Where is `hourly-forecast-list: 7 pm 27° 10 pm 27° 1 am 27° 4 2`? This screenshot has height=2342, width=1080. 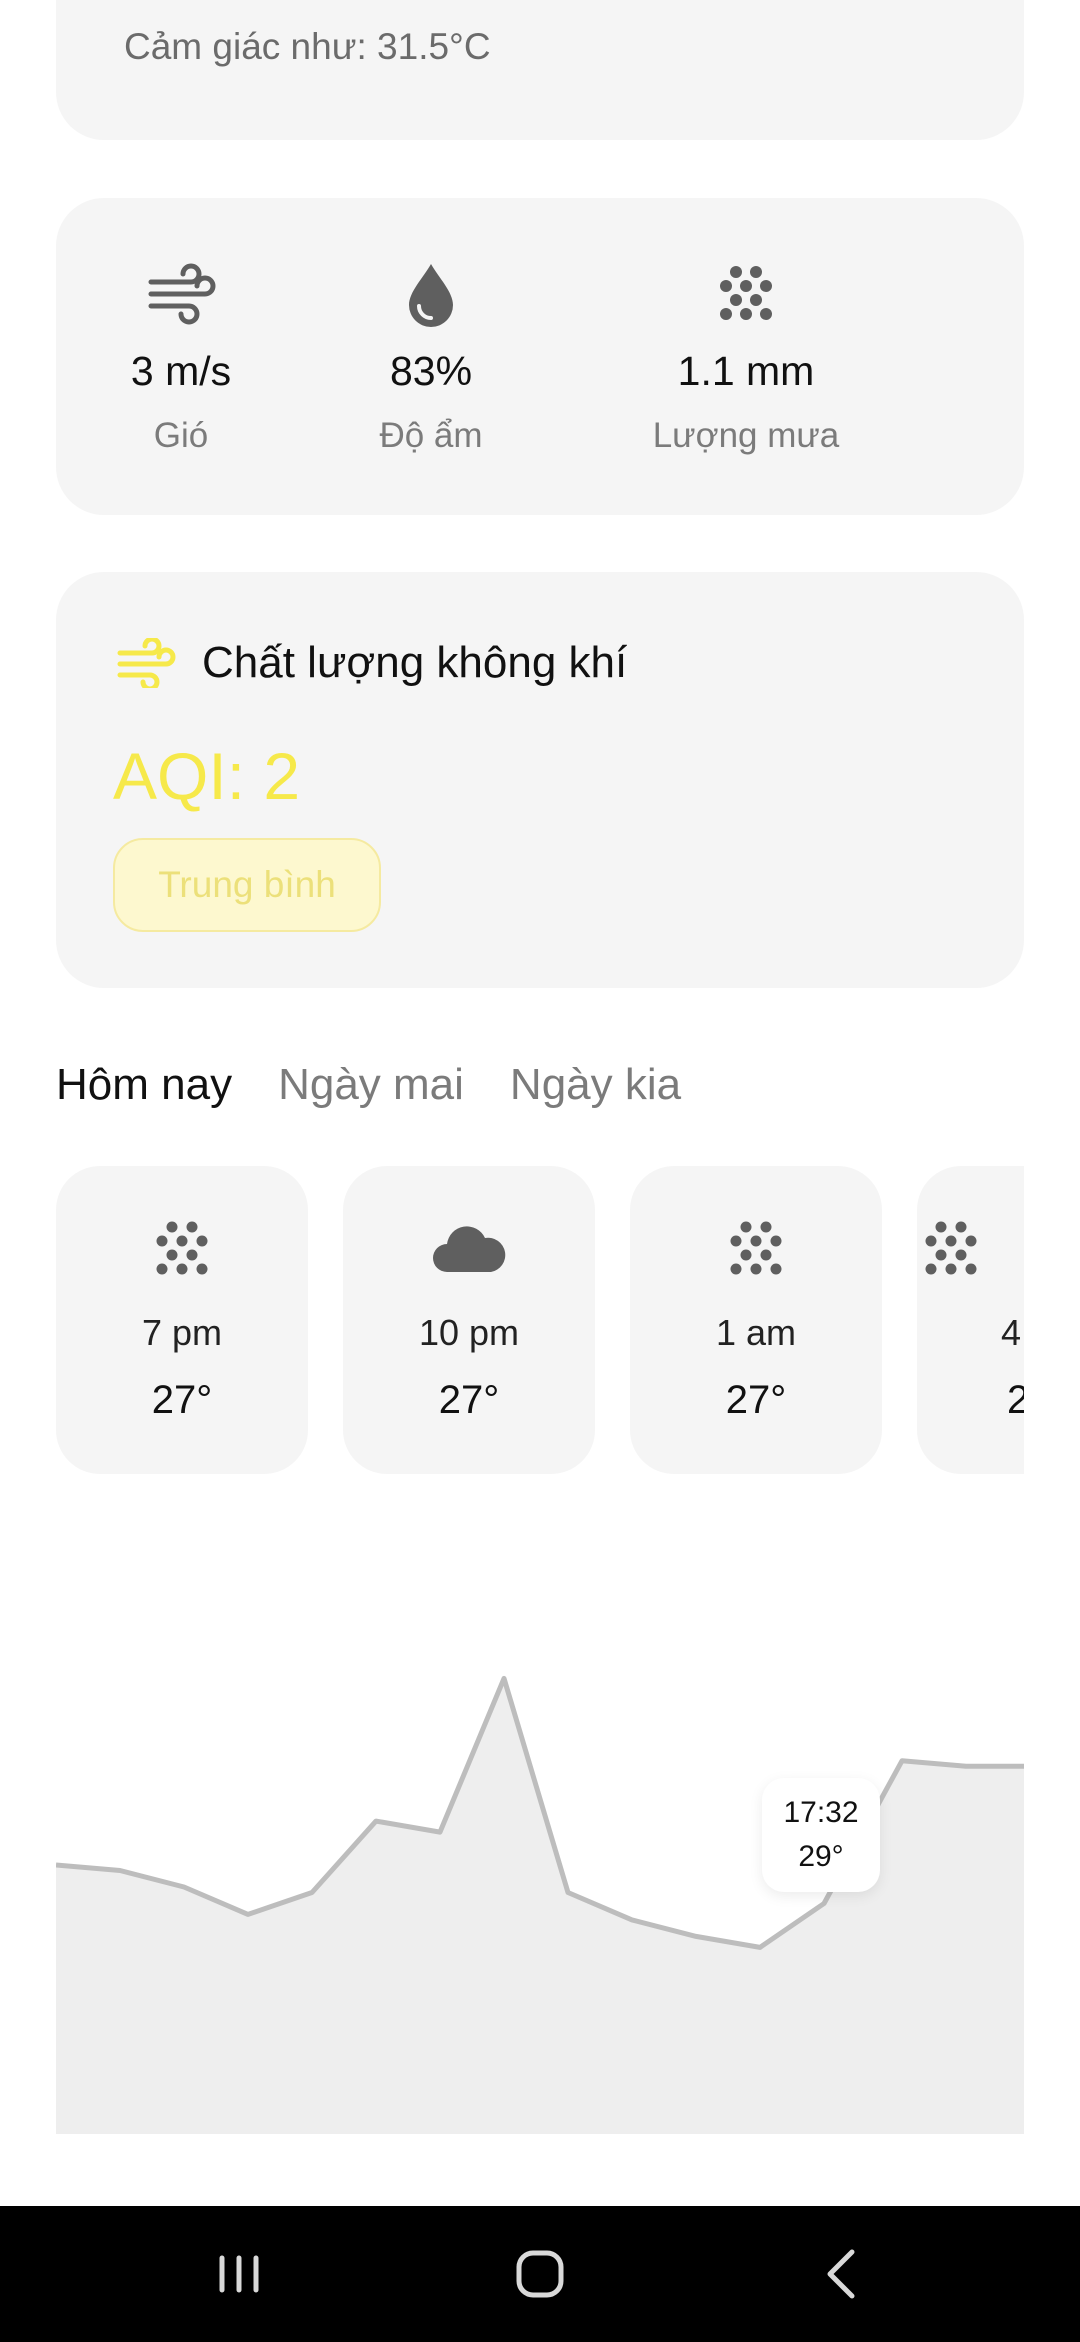
hourly-forecast-list: 7 pm 27° 10 pm 27° 1 am 27° 4 2 is located at coordinates (540, 1321).